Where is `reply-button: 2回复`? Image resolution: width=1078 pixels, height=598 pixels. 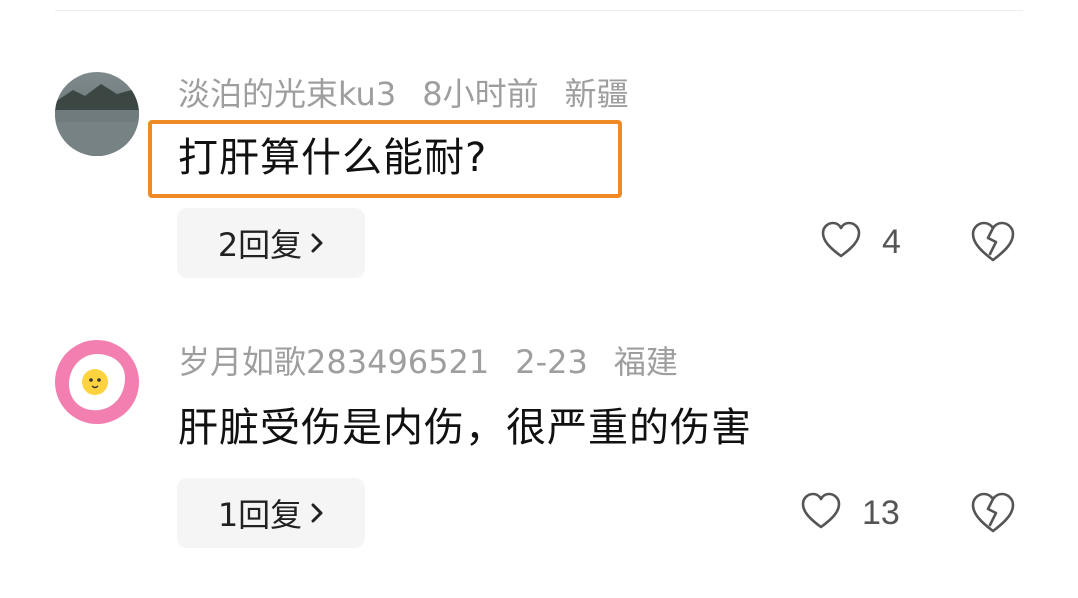
reply-button: 2回复 is located at coordinates (271, 243).